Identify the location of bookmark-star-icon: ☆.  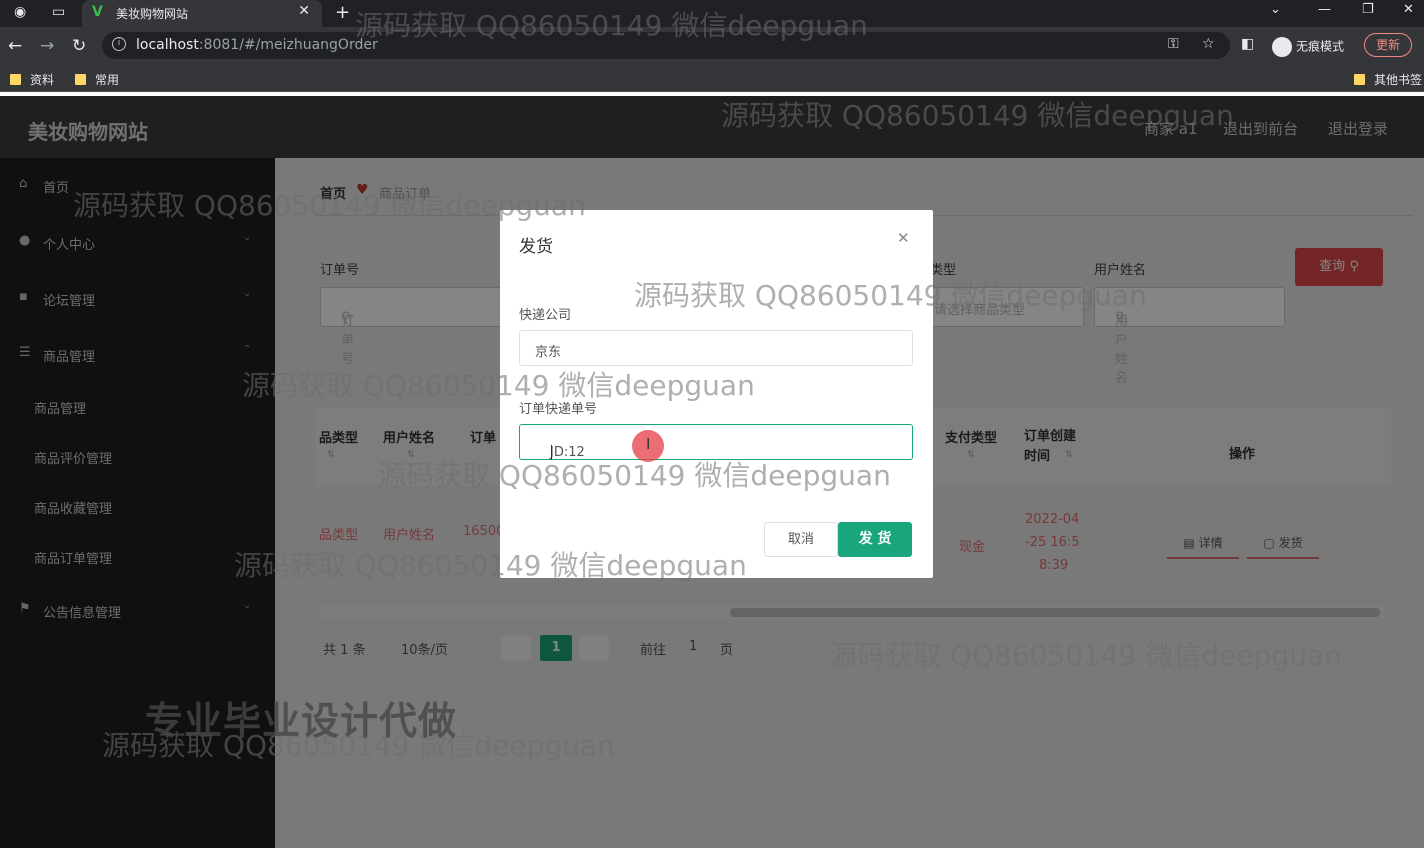
(1208, 44).